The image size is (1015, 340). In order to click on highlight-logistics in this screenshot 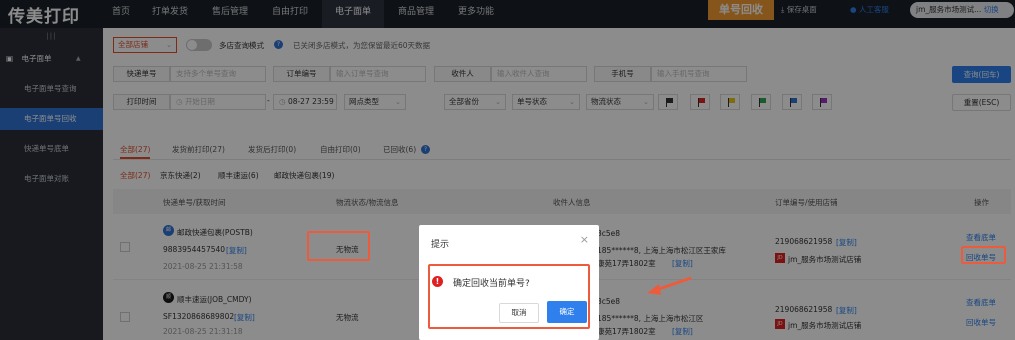, I will do `click(338, 246)`.